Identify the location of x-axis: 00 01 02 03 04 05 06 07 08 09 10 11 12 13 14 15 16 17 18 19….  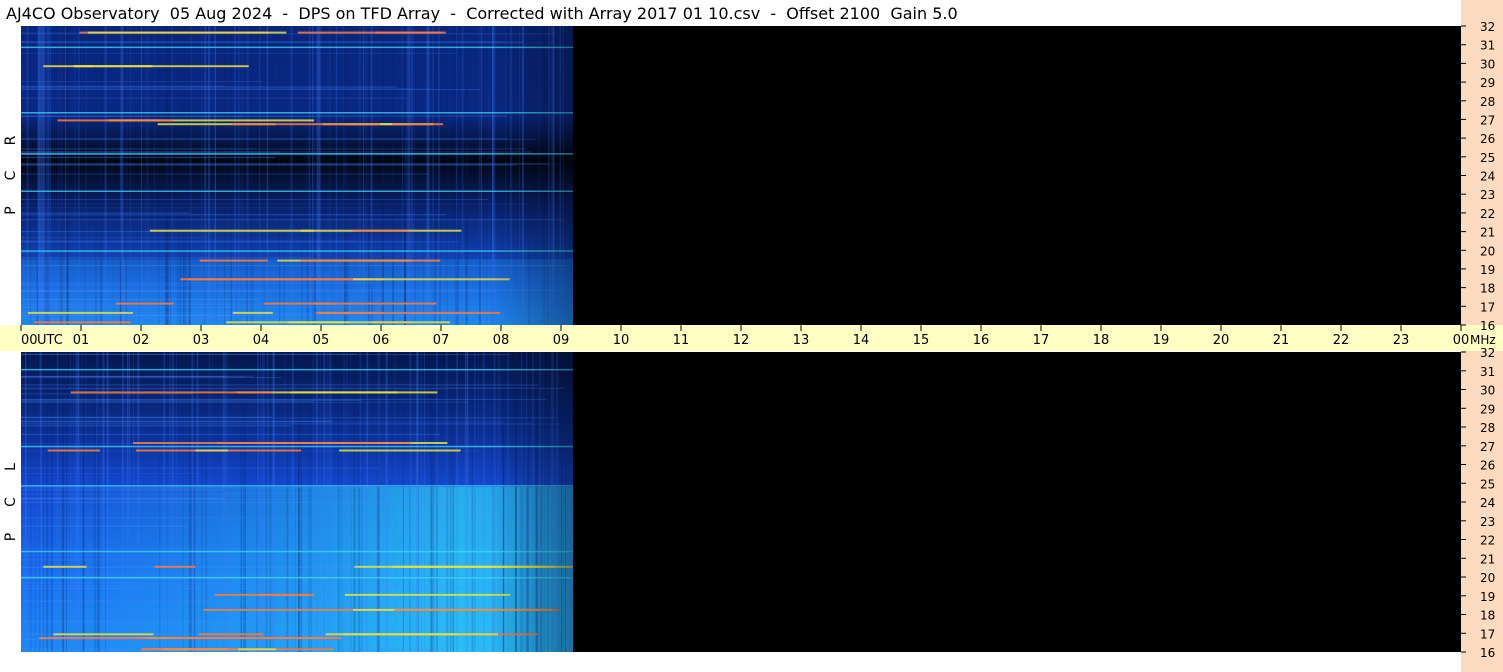
(758, 336).